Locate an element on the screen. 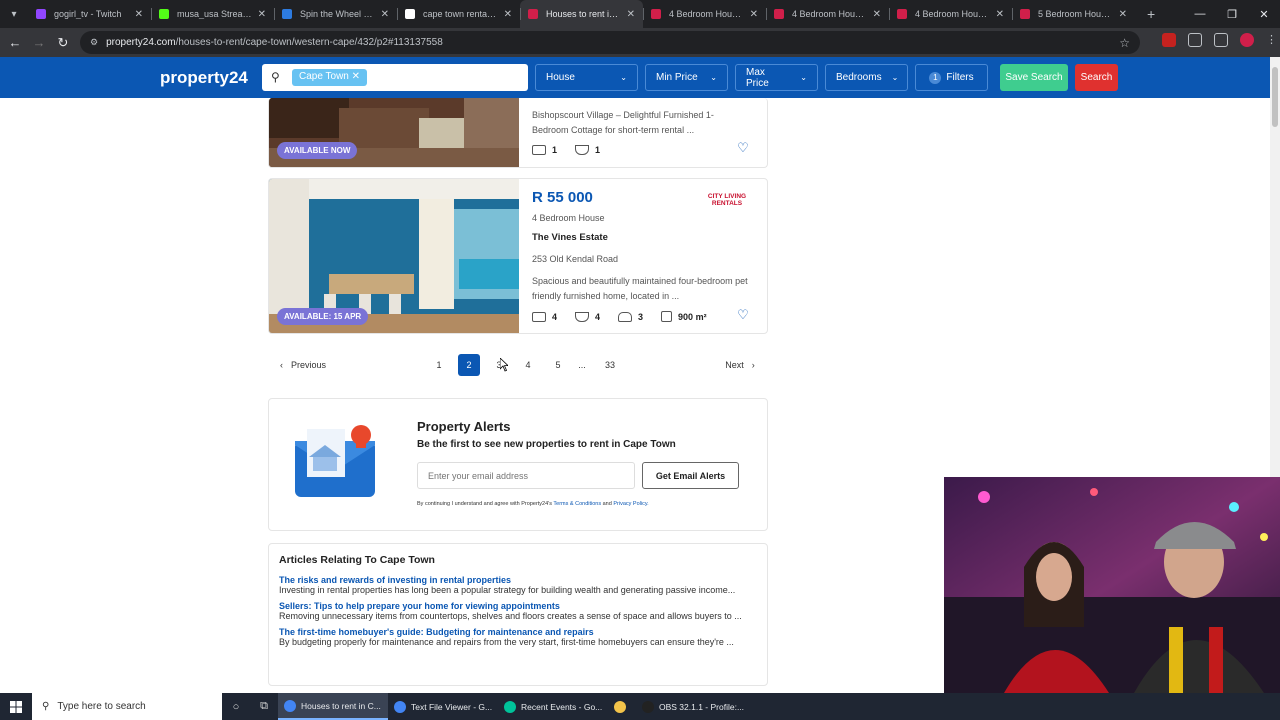  page-number-link: 4 is located at coordinates (528, 365).